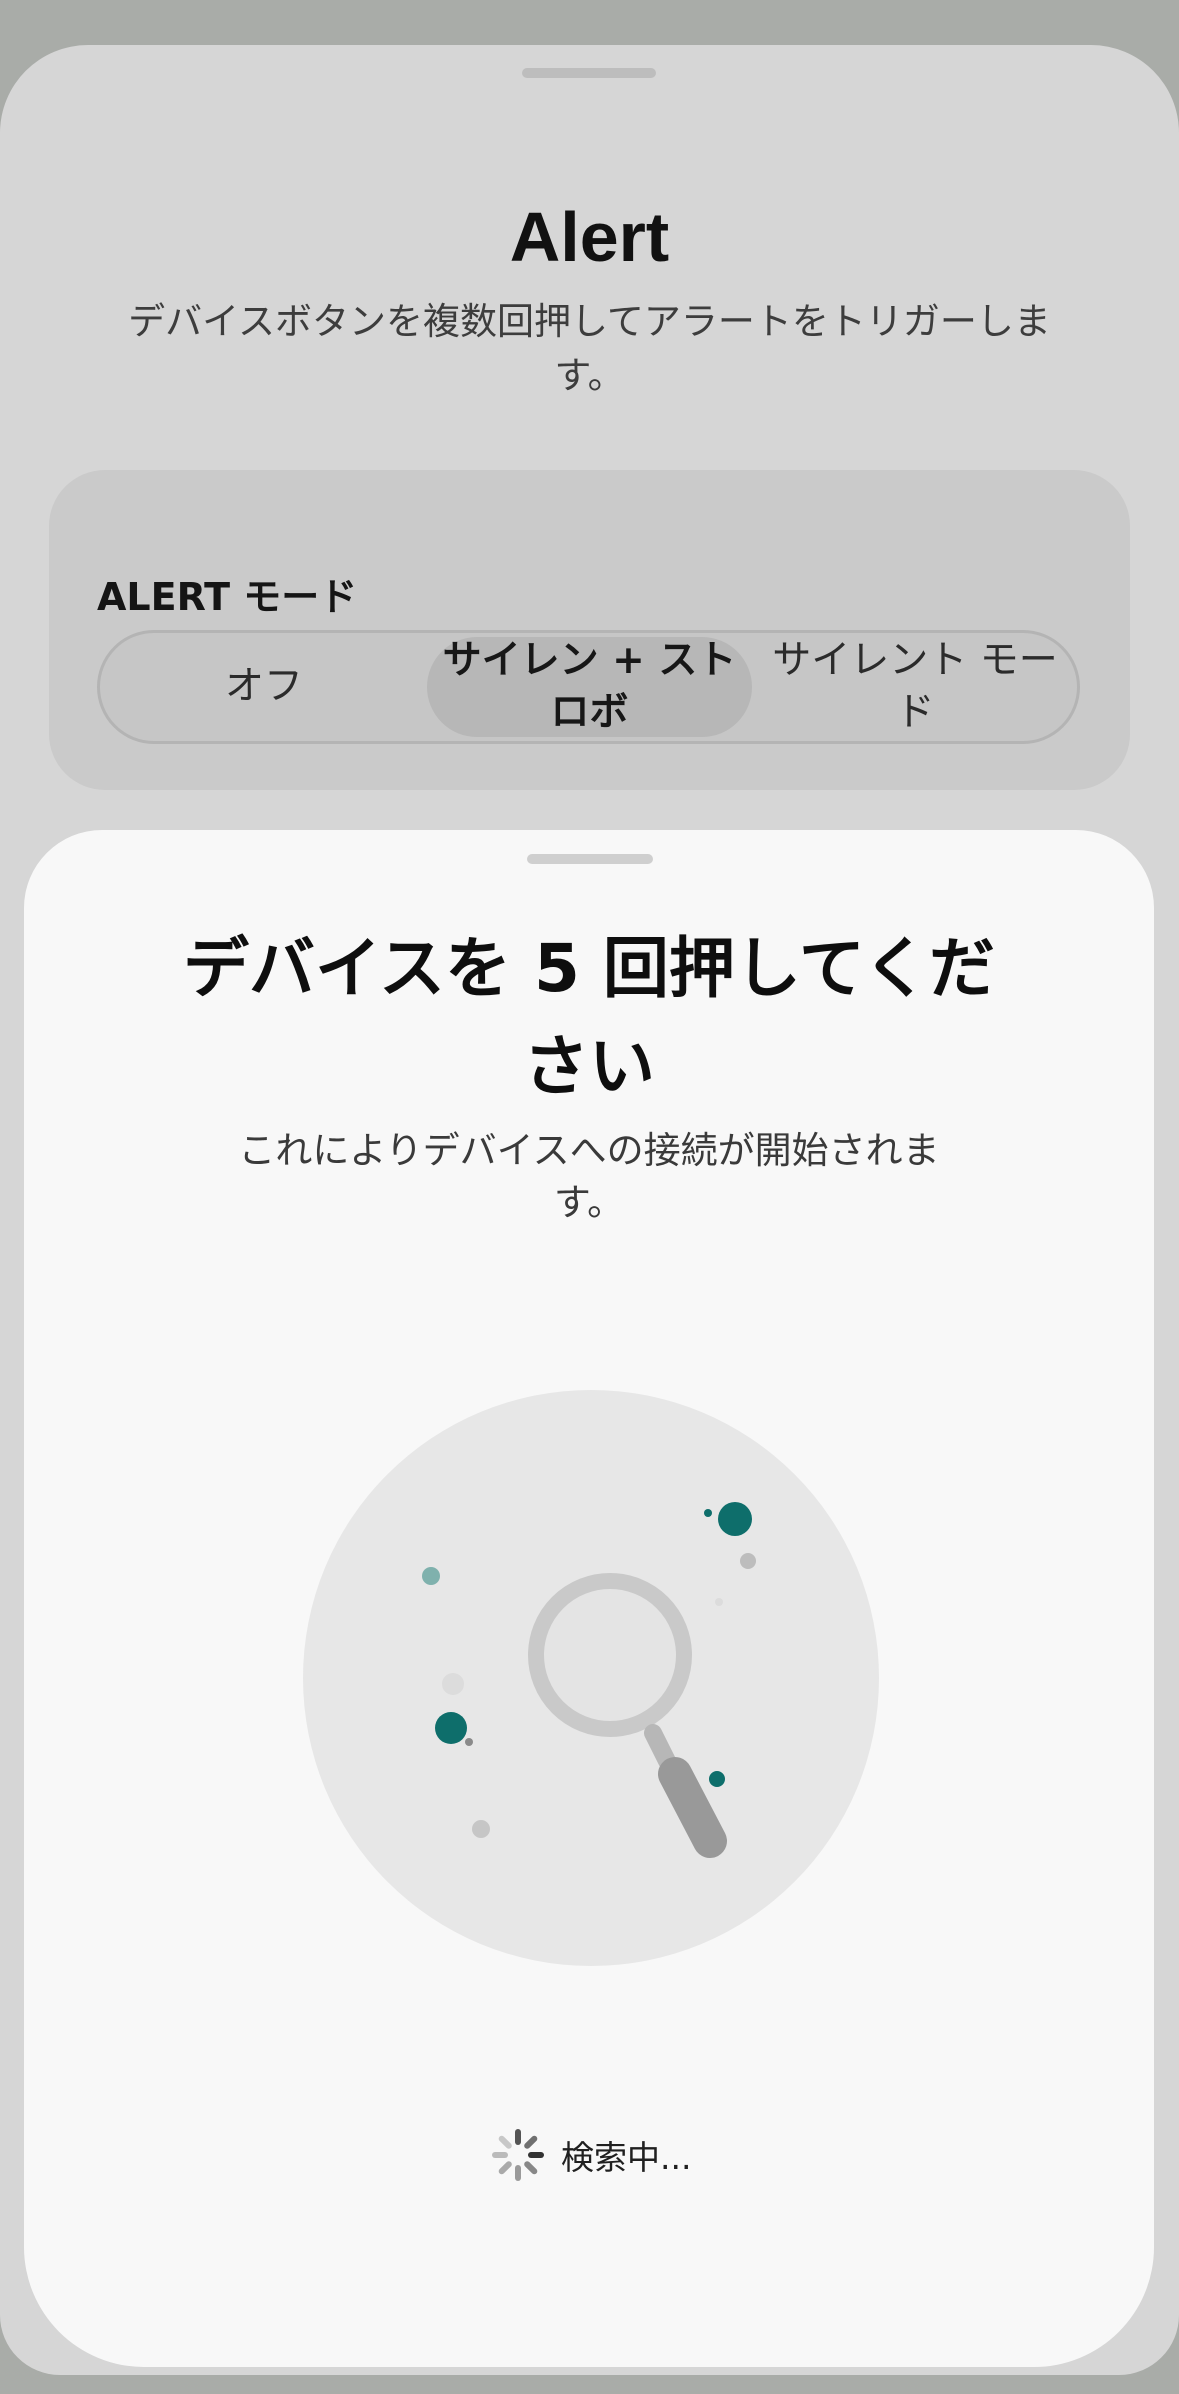  I want to click on page-subtitle: デバイスボタンを複数回押してアラートをトリガーします。, so click(589, 348).